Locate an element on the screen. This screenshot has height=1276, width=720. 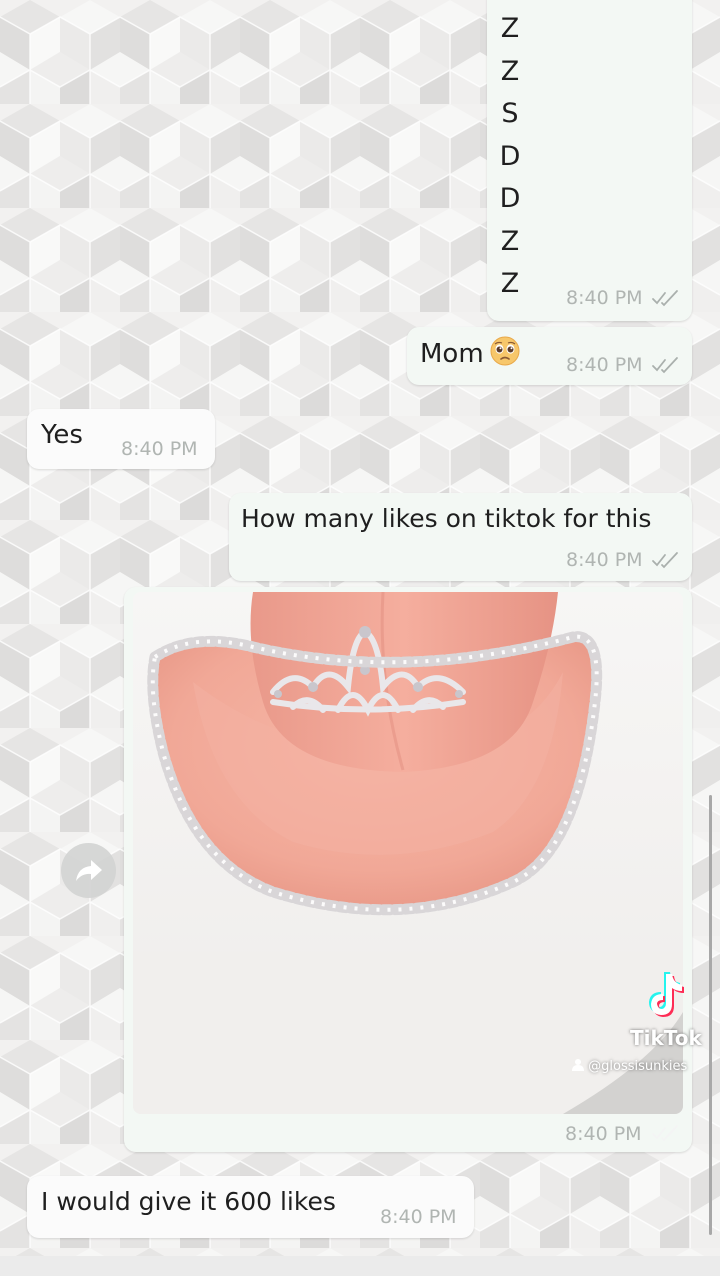
forward-button is located at coordinates (88, 870).